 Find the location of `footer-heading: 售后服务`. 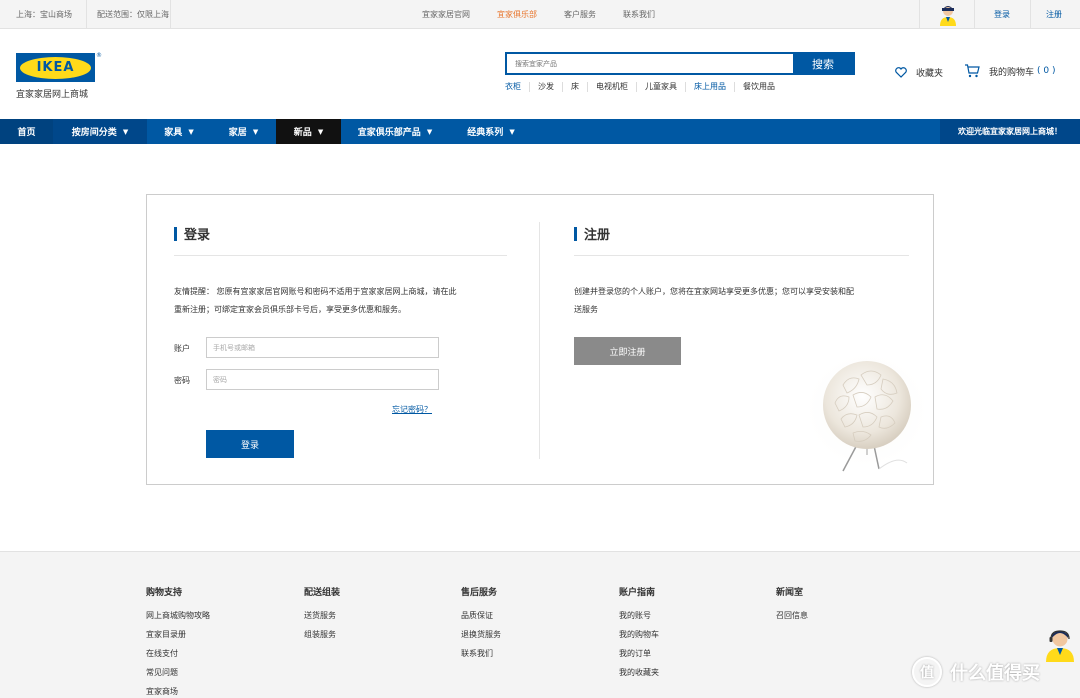

footer-heading: 售后服务 is located at coordinates (479, 593).